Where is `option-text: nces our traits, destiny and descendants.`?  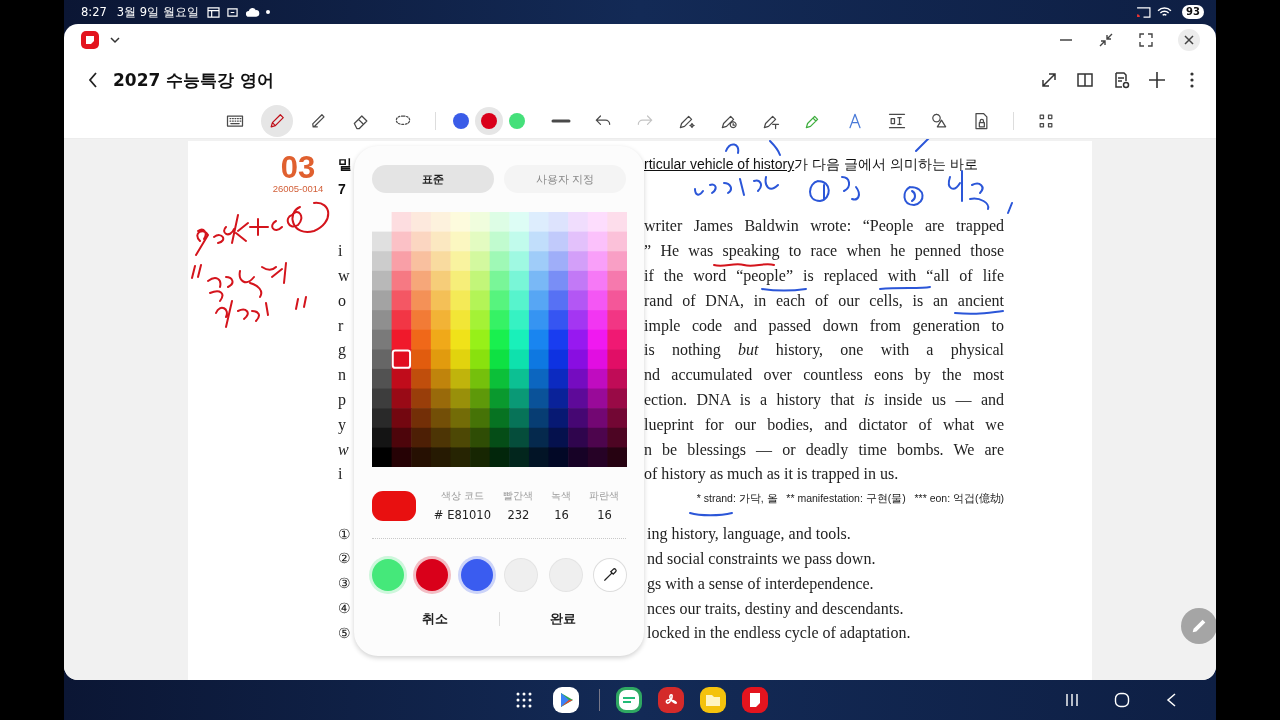
option-text: nces our traits, destiny and descendants. is located at coordinates (775, 608).